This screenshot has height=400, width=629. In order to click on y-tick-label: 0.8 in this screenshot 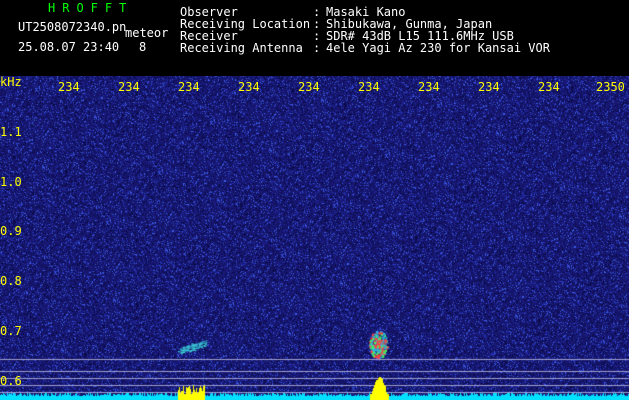, I will do `click(11, 281)`.